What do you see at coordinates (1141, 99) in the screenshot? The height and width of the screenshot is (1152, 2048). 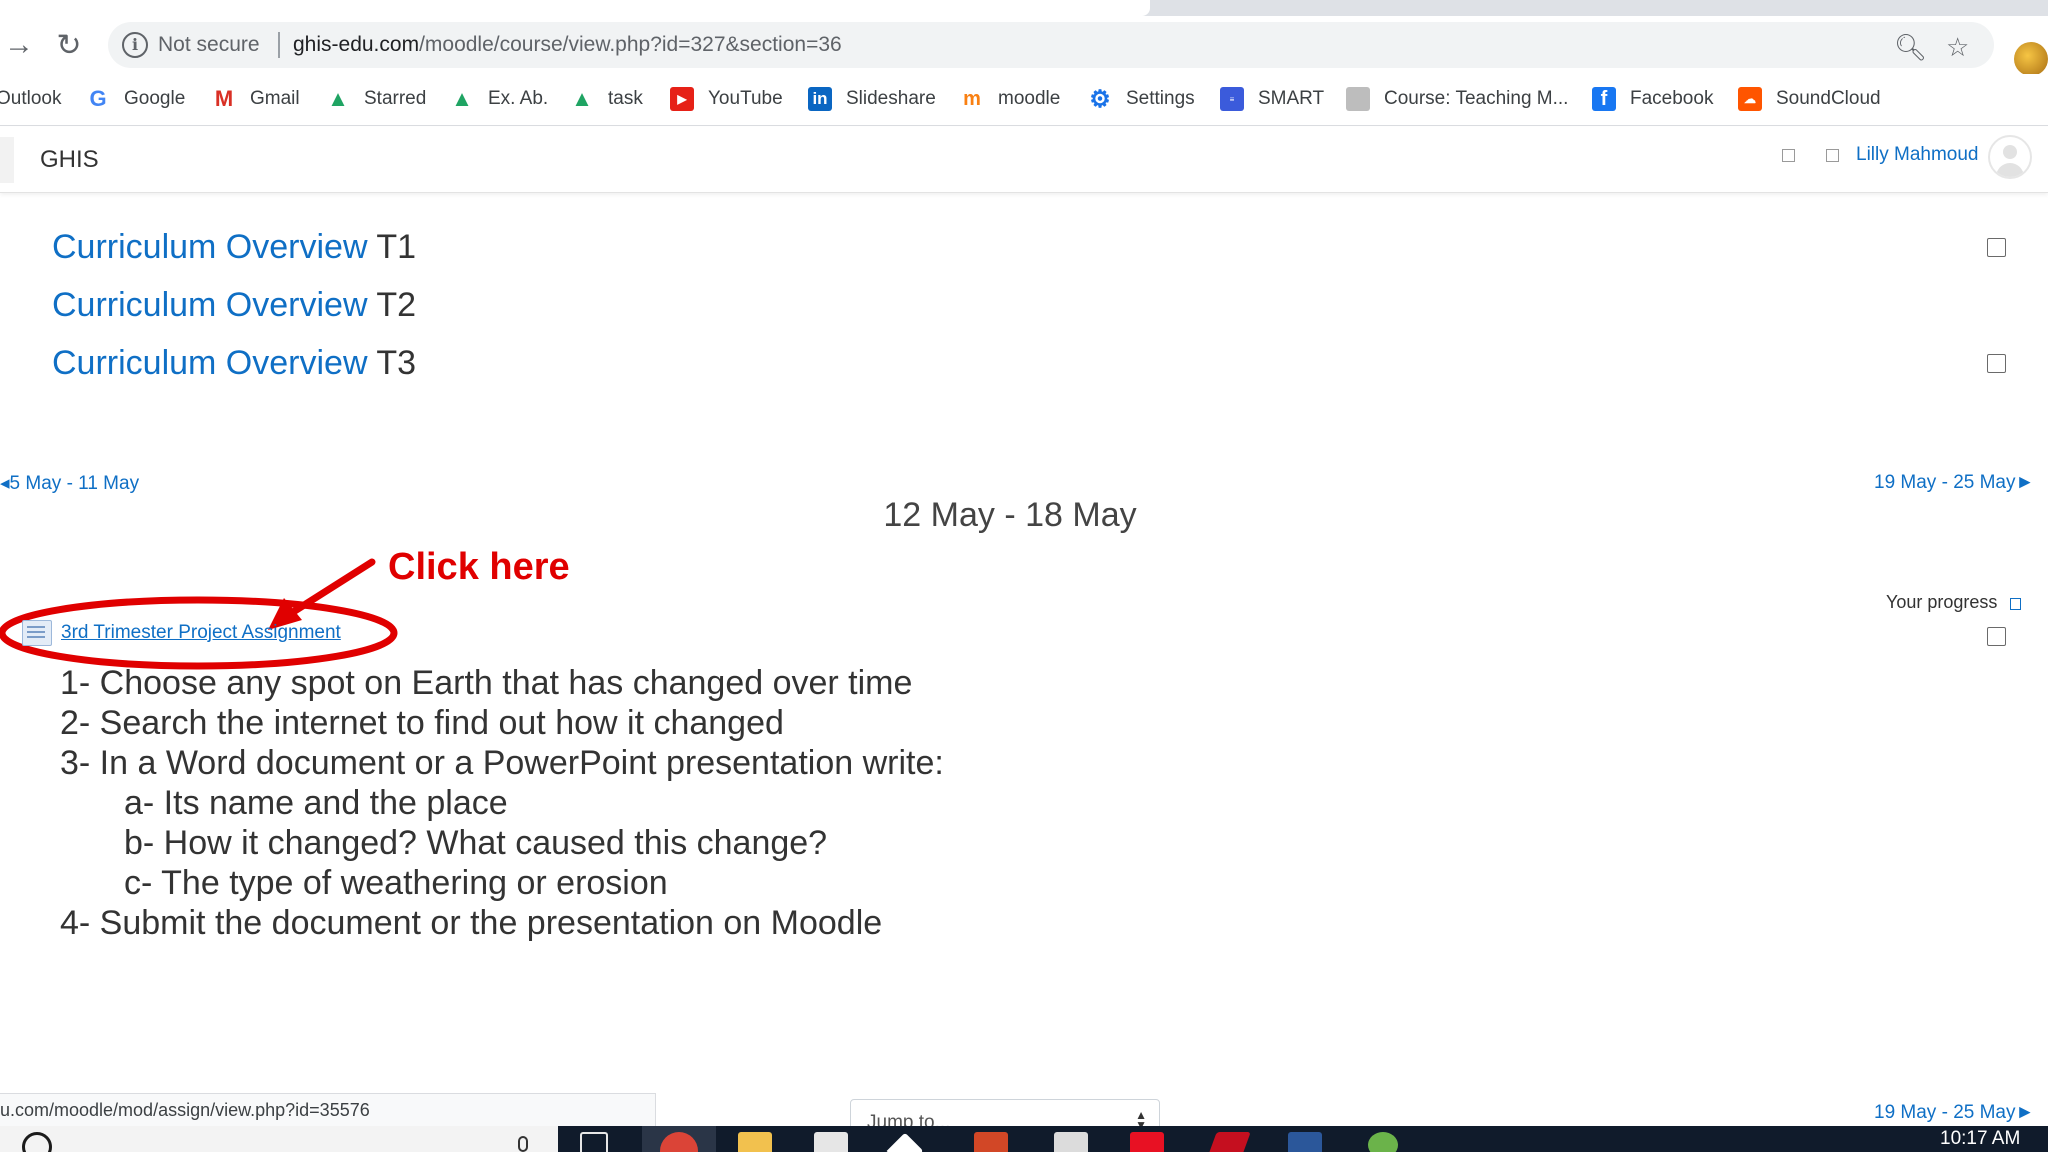 I see `bookmark-settings: ⚙ Settings` at bounding box center [1141, 99].